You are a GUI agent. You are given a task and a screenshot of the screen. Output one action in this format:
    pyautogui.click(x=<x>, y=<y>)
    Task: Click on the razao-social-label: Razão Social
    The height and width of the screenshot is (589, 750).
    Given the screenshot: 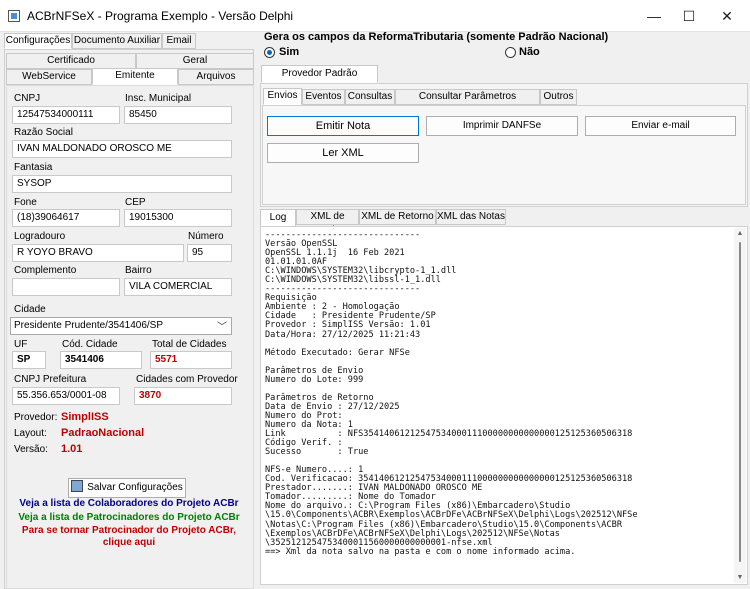 What is the action you would take?
    pyautogui.click(x=43, y=132)
    